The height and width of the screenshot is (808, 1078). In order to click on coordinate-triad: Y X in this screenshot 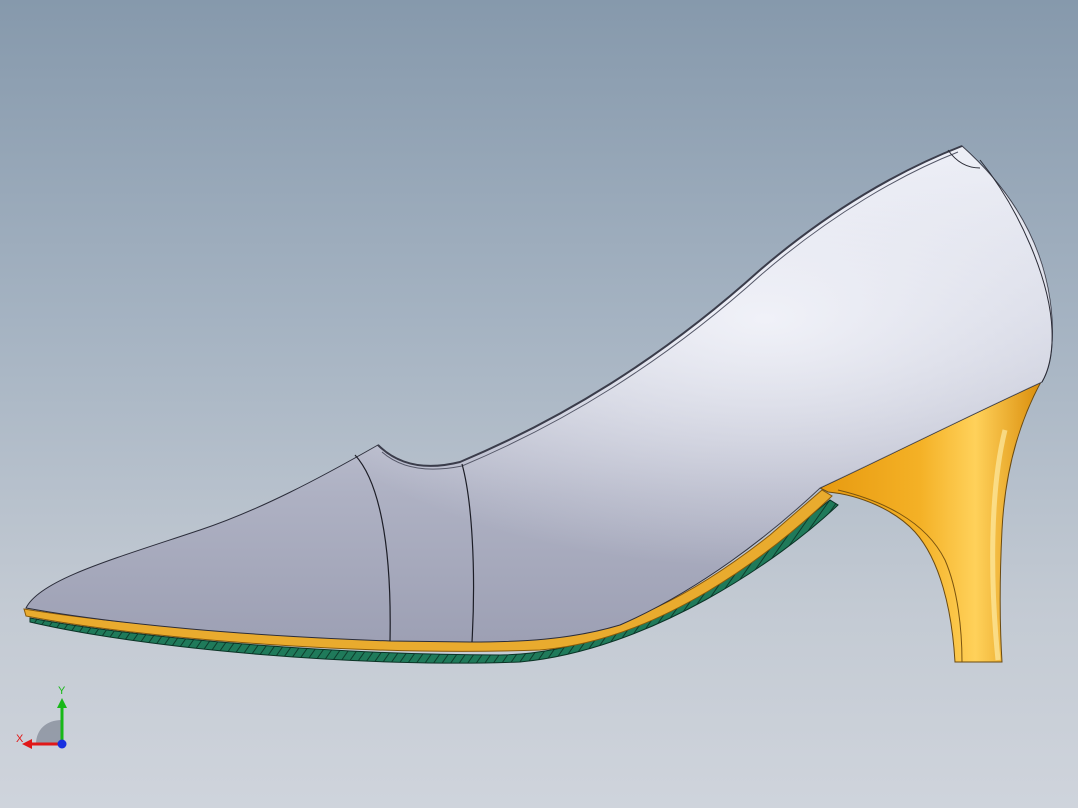, I will do `click(45, 721)`.